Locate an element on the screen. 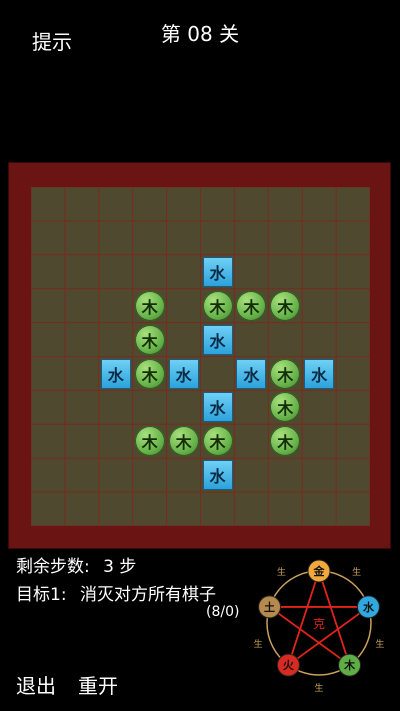  element-node: 木 is located at coordinates (350, 665).